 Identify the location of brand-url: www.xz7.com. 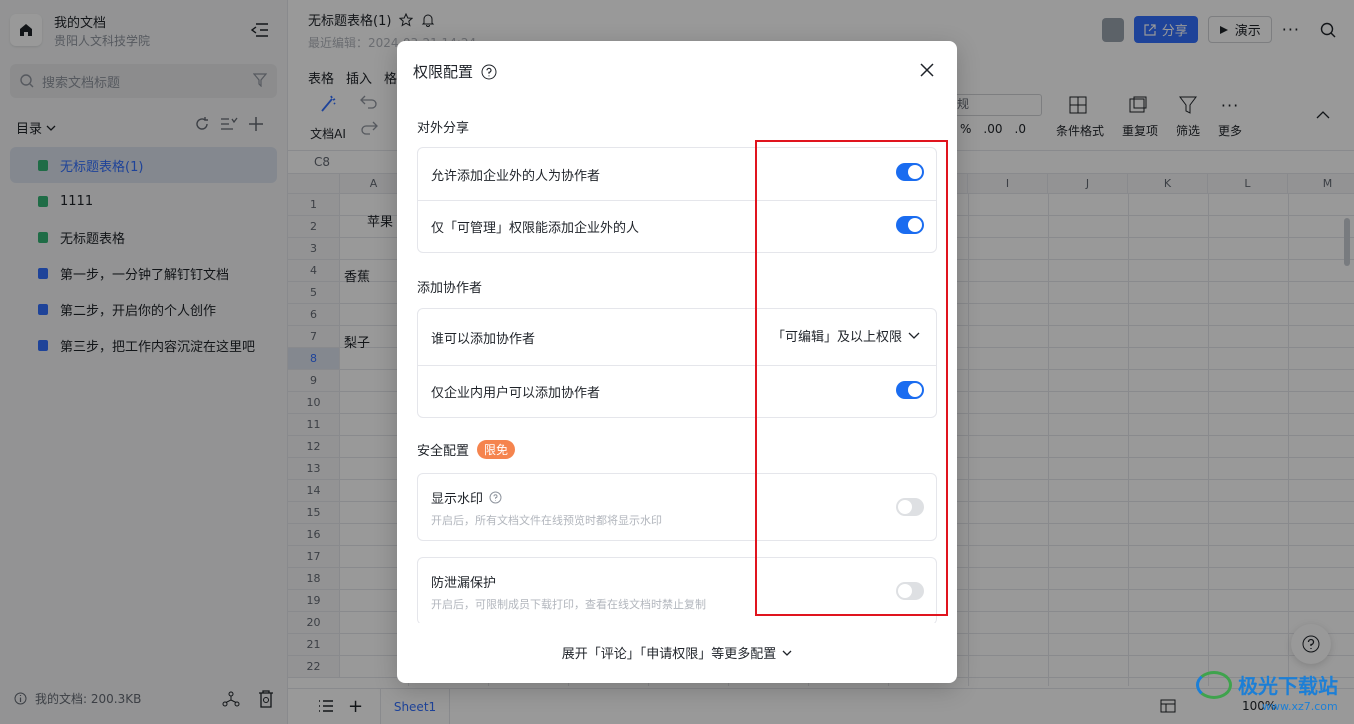
(1300, 706).